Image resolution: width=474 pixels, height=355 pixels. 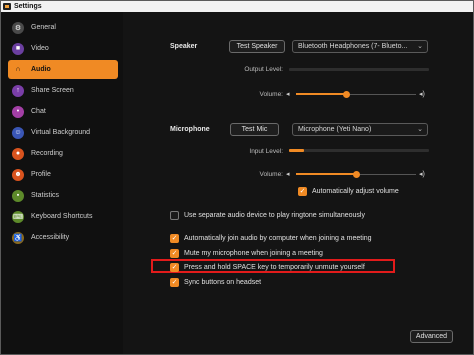 I want to click on sidebar-item-profile: ☻ Profile, so click(x=63, y=174).